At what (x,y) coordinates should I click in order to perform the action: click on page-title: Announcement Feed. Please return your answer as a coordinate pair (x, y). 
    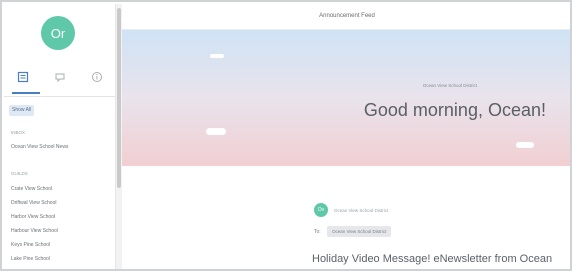
    Looking at the image, I should click on (347, 16).